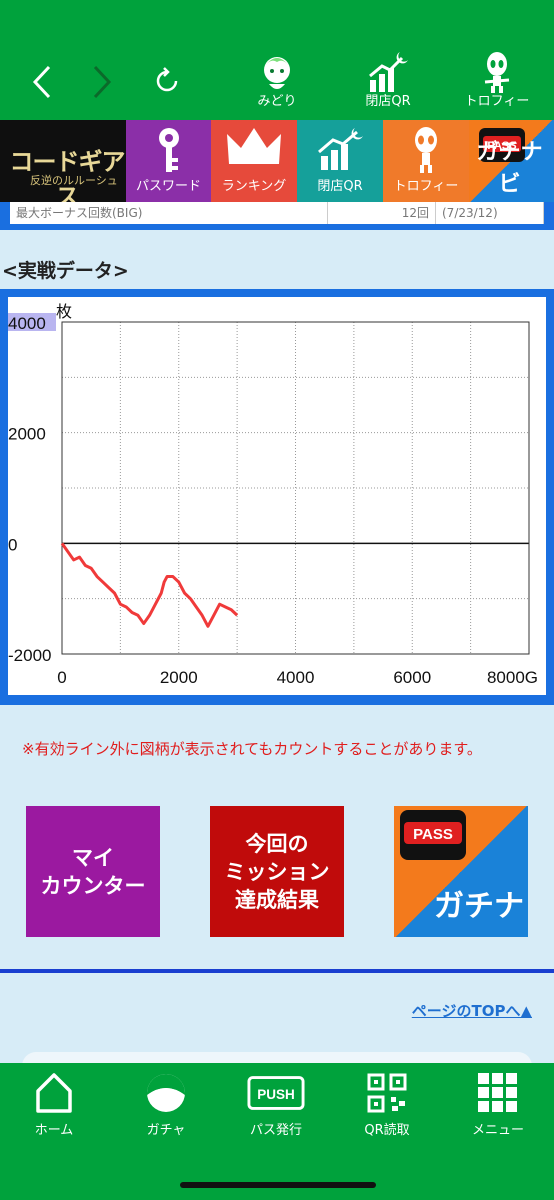 The height and width of the screenshot is (1200, 554). Describe the element at coordinates (12, 544) in the screenshot. I see `y-tick-label: 0` at that location.